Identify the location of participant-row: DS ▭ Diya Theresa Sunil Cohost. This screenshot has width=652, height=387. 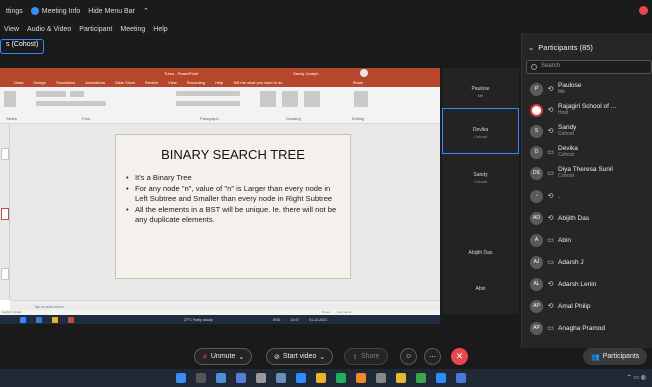
(591, 173).